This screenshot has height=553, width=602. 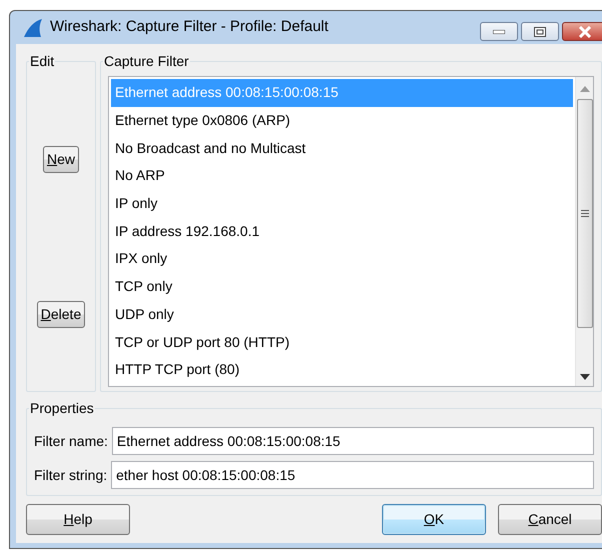 What do you see at coordinates (342, 204) in the screenshot?
I see `filter-item: IP only` at bounding box center [342, 204].